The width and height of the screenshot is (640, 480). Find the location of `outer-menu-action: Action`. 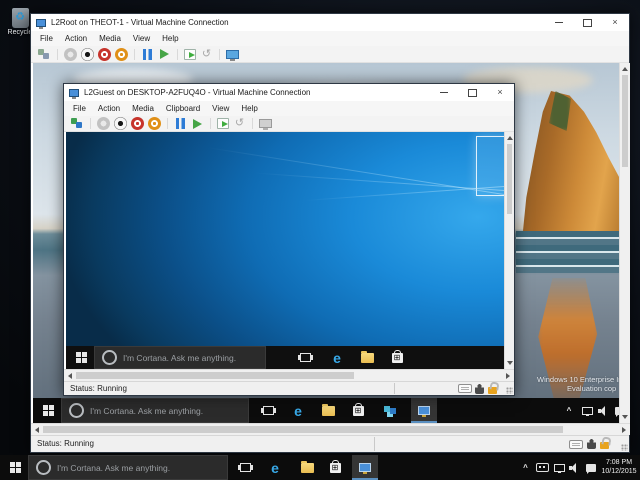

outer-menu-action: Action is located at coordinates (76, 38).